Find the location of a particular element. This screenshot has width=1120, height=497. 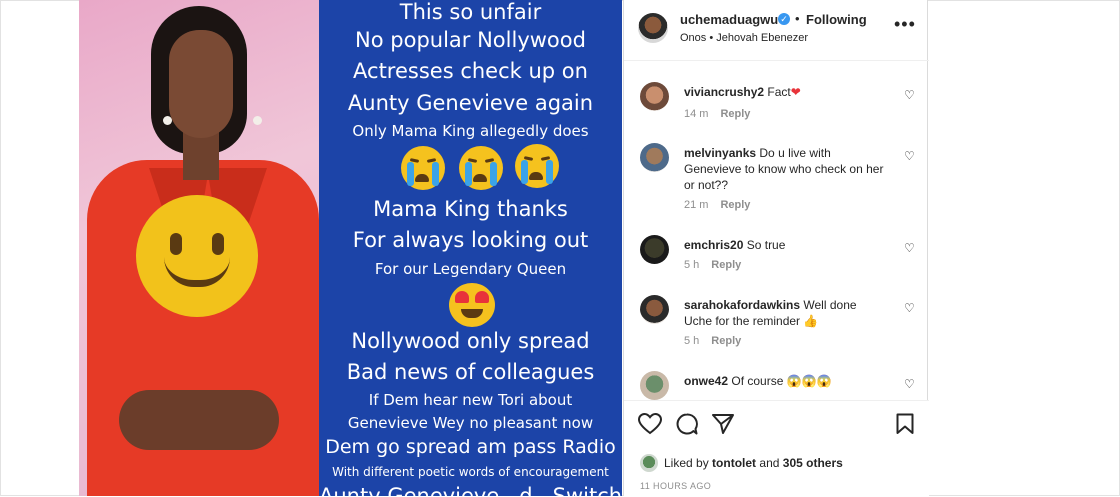

comment-meta: 21 m Reply is located at coordinates (717, 205).